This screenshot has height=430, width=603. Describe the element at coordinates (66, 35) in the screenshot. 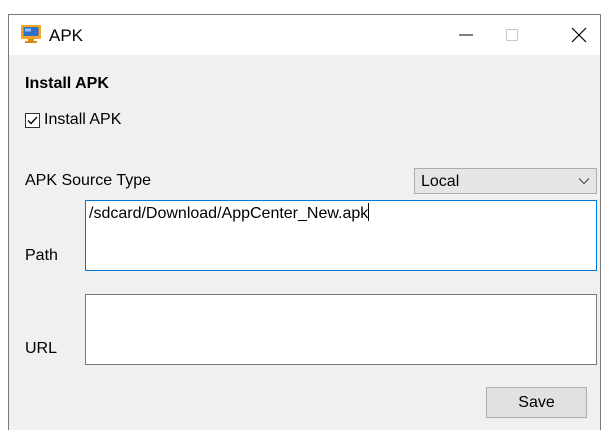

I see `window-title: APK` at that location.